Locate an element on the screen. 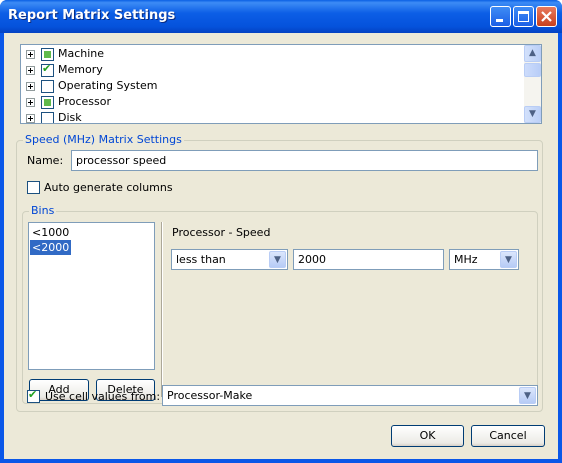 The width and height of the screenshot is (562, 463). tree-item-label: Memory is located at coordinates (80, 69).